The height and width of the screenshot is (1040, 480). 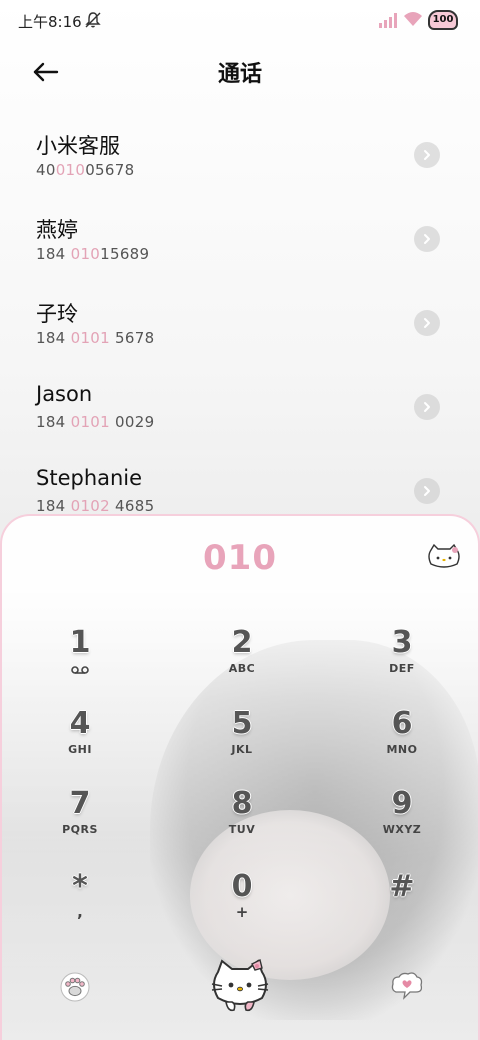 I want to click on key-star: * ,, so click(x=80, y=905).